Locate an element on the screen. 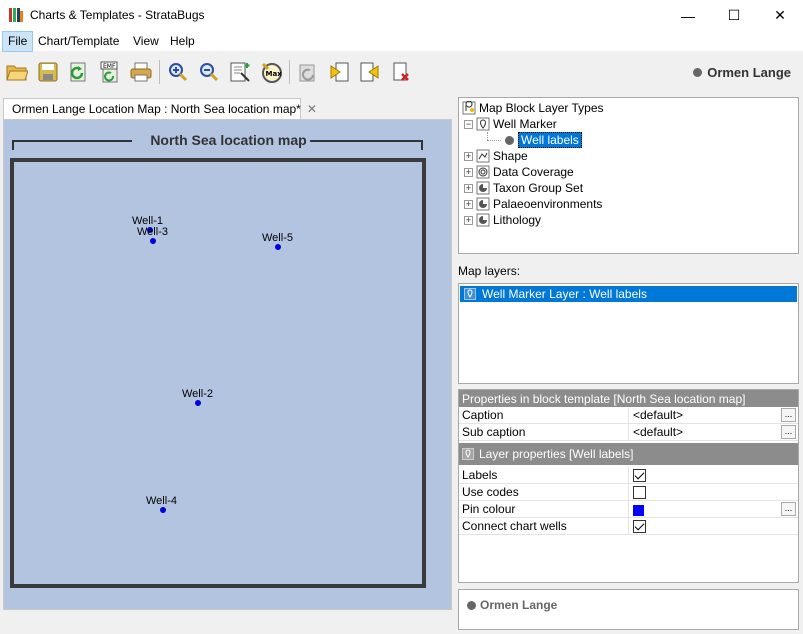 The height and width of the screenshot is (634, 803). tree-item-label: Lithology is located at coordinates (517, 220).